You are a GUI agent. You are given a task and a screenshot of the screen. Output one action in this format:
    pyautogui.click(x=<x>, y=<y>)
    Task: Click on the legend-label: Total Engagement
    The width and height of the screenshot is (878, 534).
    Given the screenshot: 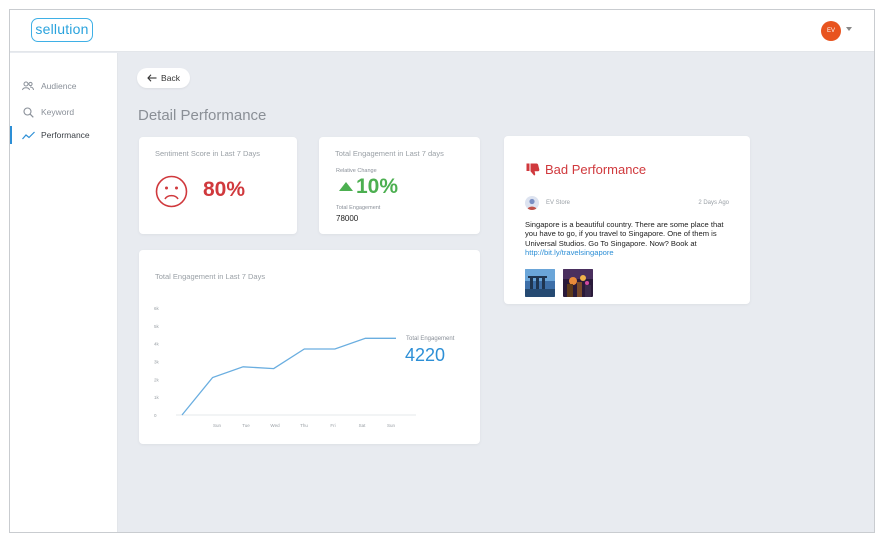 What is the action you would take?
    pyautogui.click(x=430, y=339)
    